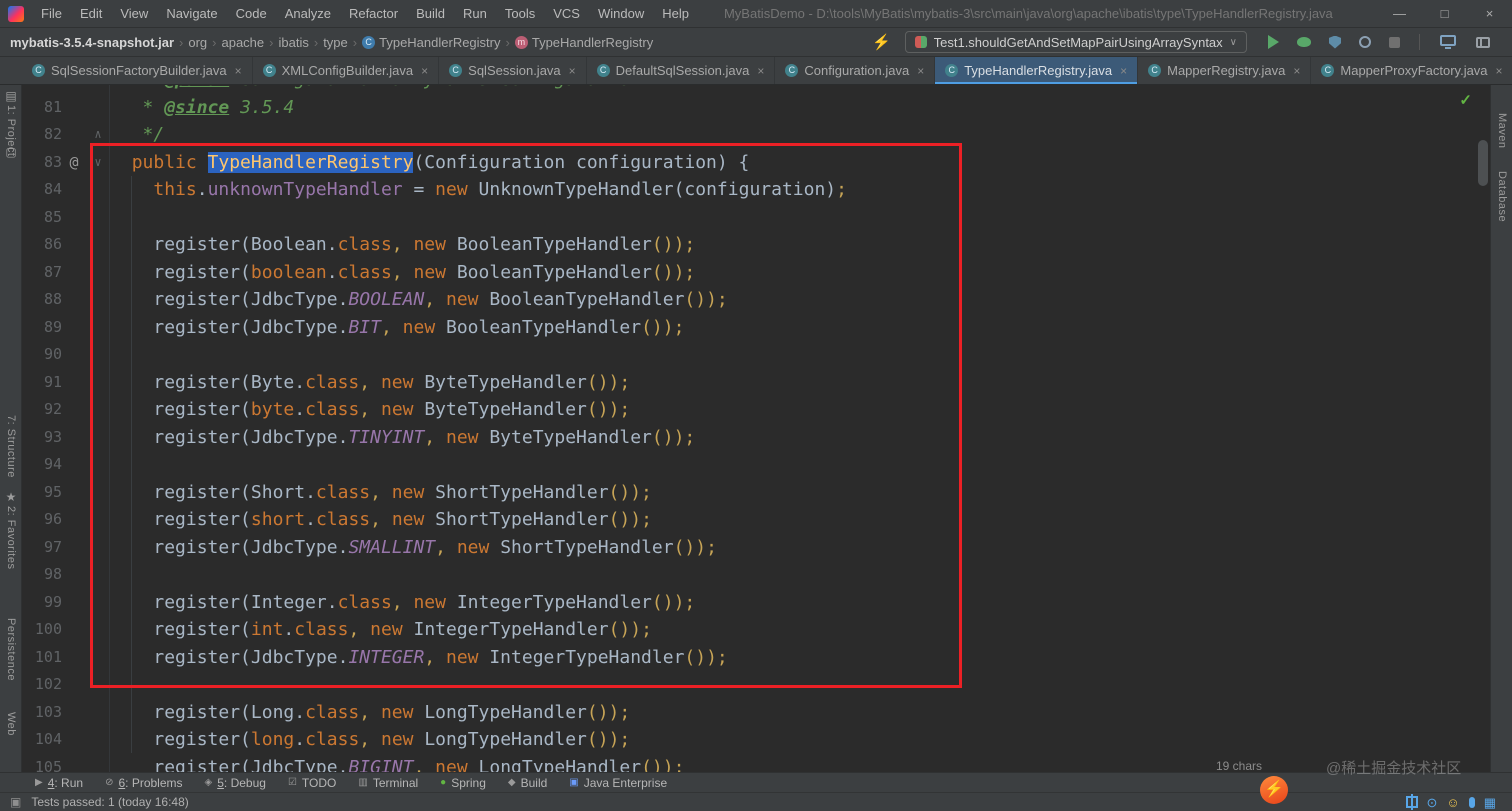  I want to click on menu-vcs: VCS, so click(566, 13).